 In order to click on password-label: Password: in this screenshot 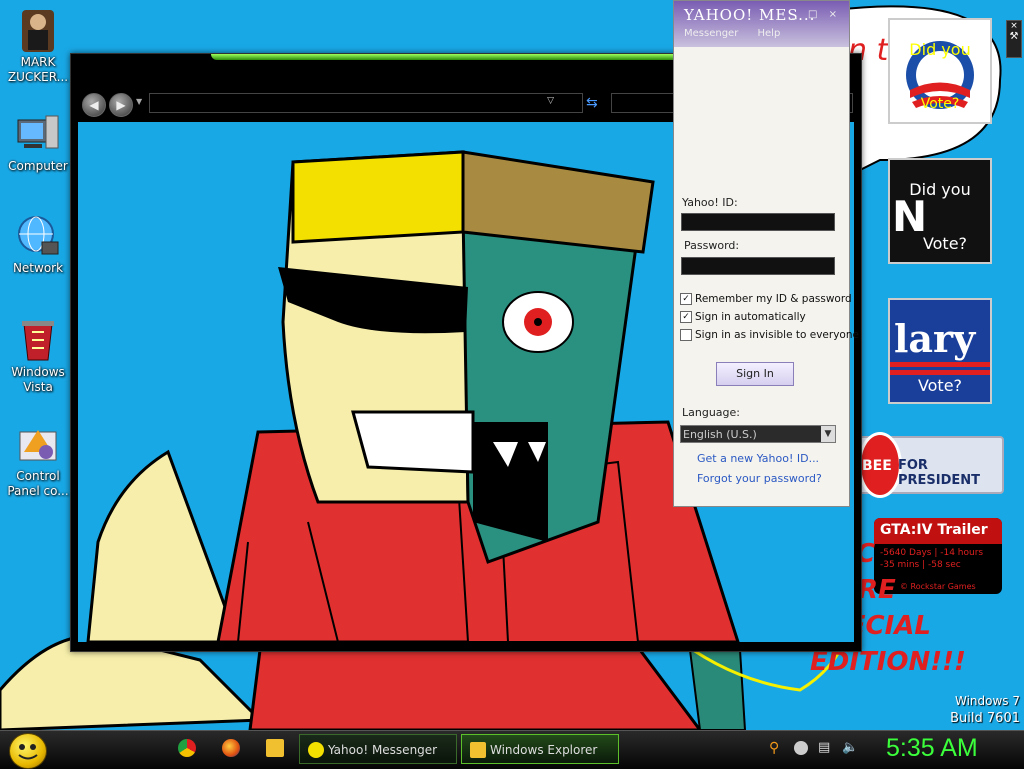, I will do `click(712, 245)`.